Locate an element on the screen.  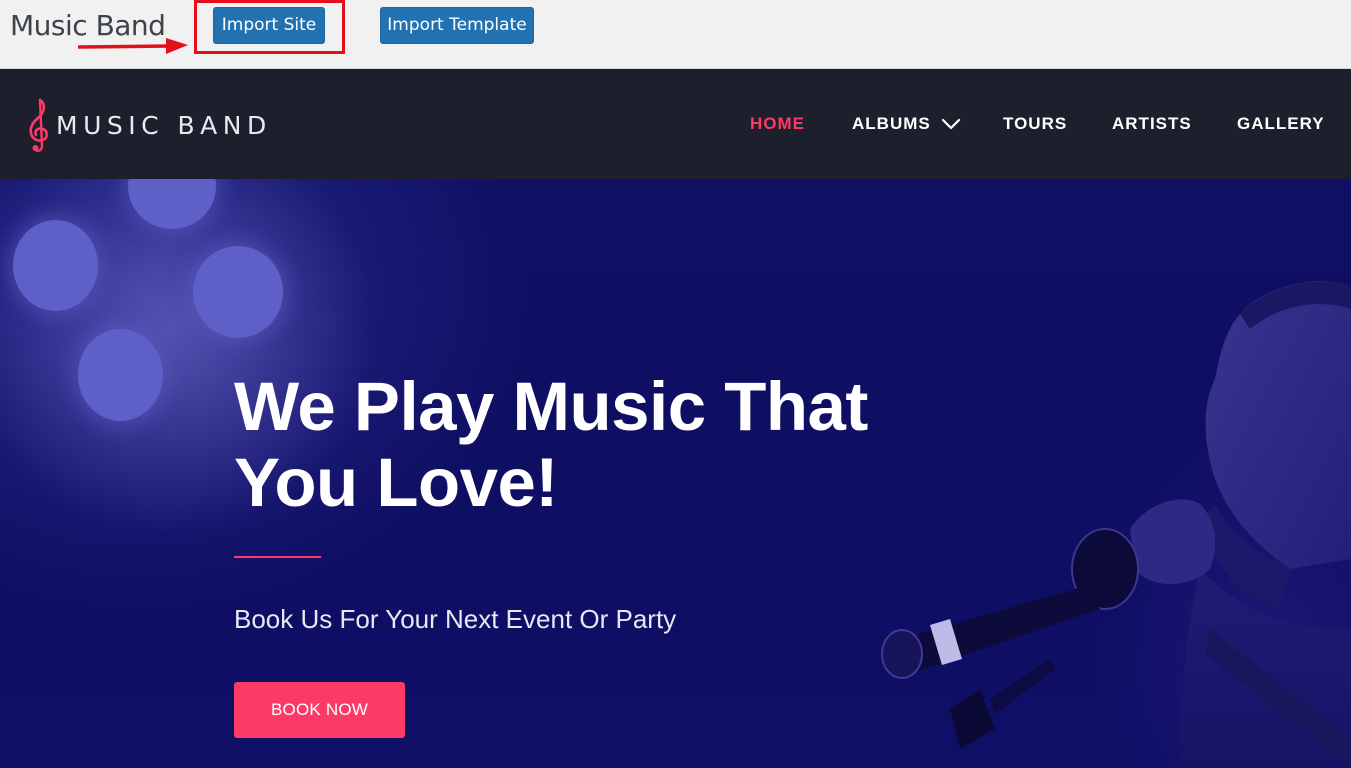
import-site-button: Import Site is located at coordinates (269, 25).